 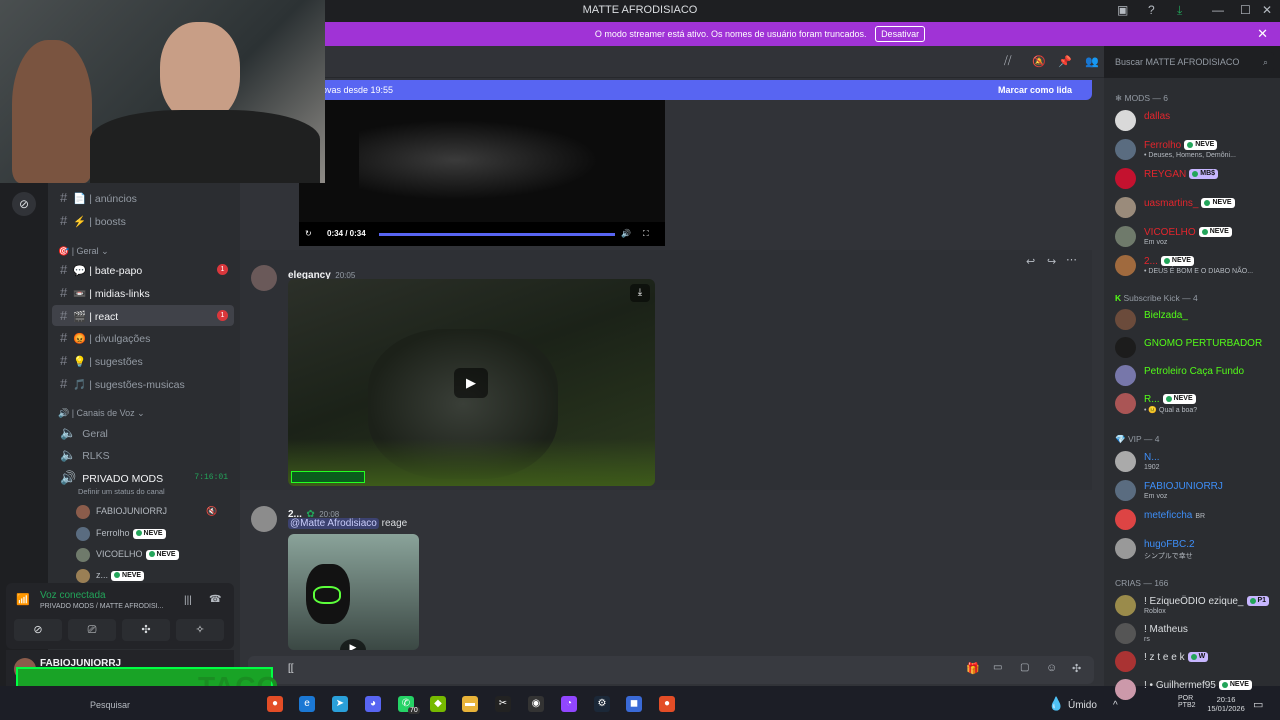 I want to click on discover-icon: ⊘, so click(x=24, y=204).